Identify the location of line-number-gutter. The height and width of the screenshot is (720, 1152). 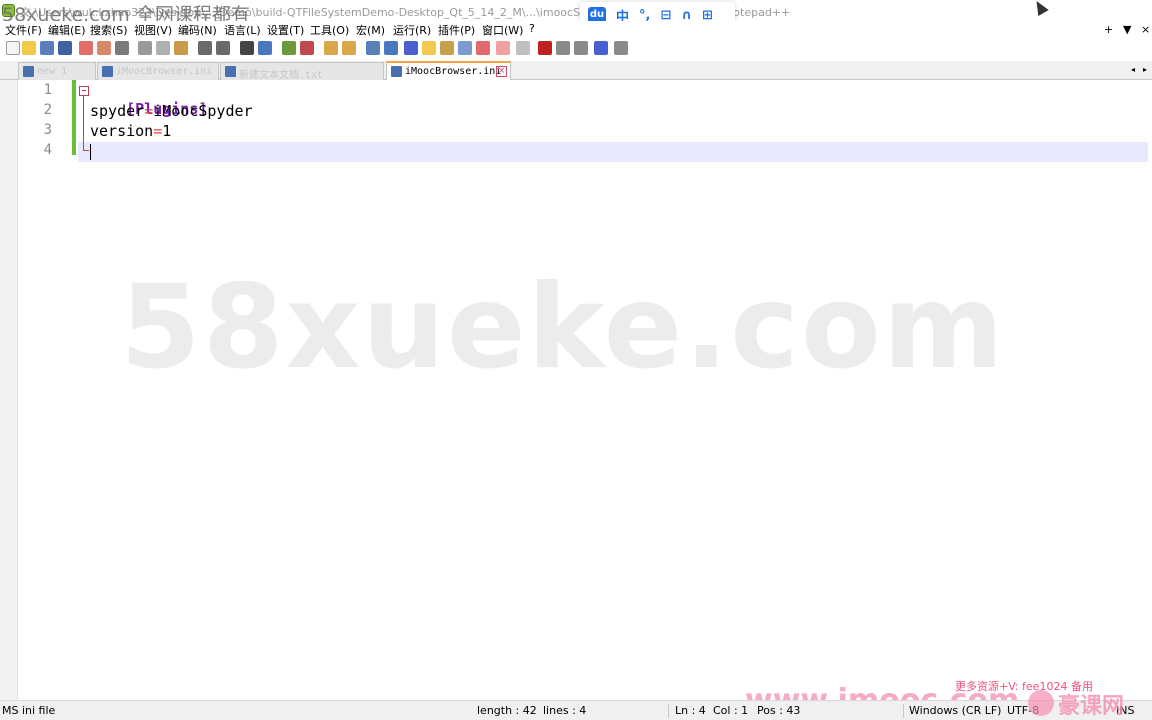
(45, 390).